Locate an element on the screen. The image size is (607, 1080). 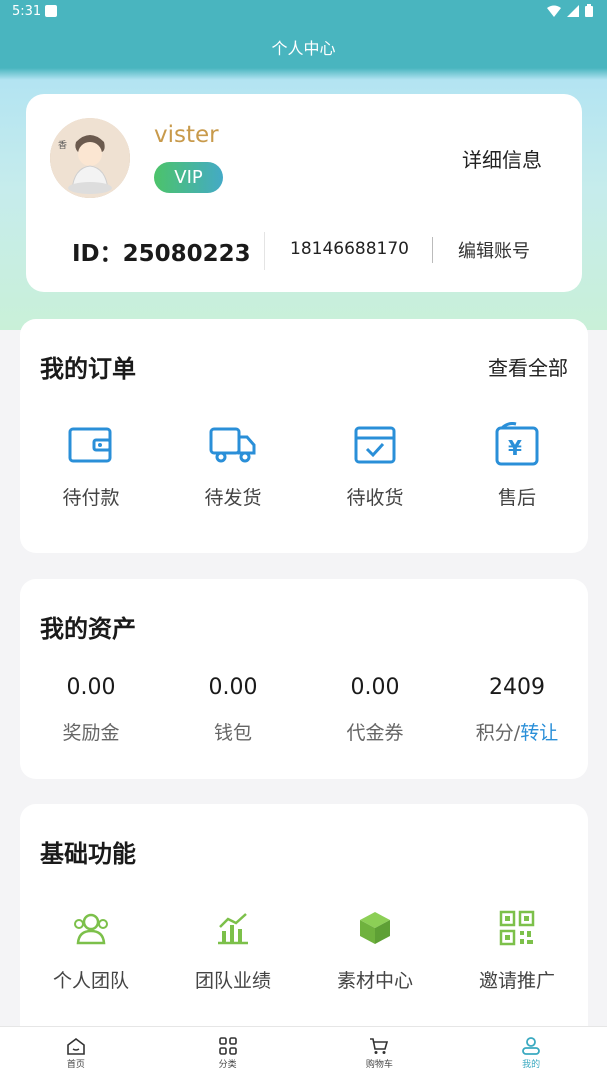
order-pending-receipt: 待收货 is located at coordinates (375, 465).